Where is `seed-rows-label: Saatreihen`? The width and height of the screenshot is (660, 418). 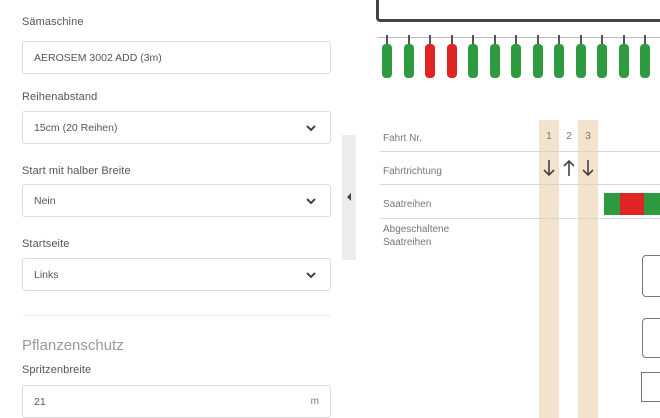
seed-rows-label: Saatreihen is located at coordinates (407, 204).